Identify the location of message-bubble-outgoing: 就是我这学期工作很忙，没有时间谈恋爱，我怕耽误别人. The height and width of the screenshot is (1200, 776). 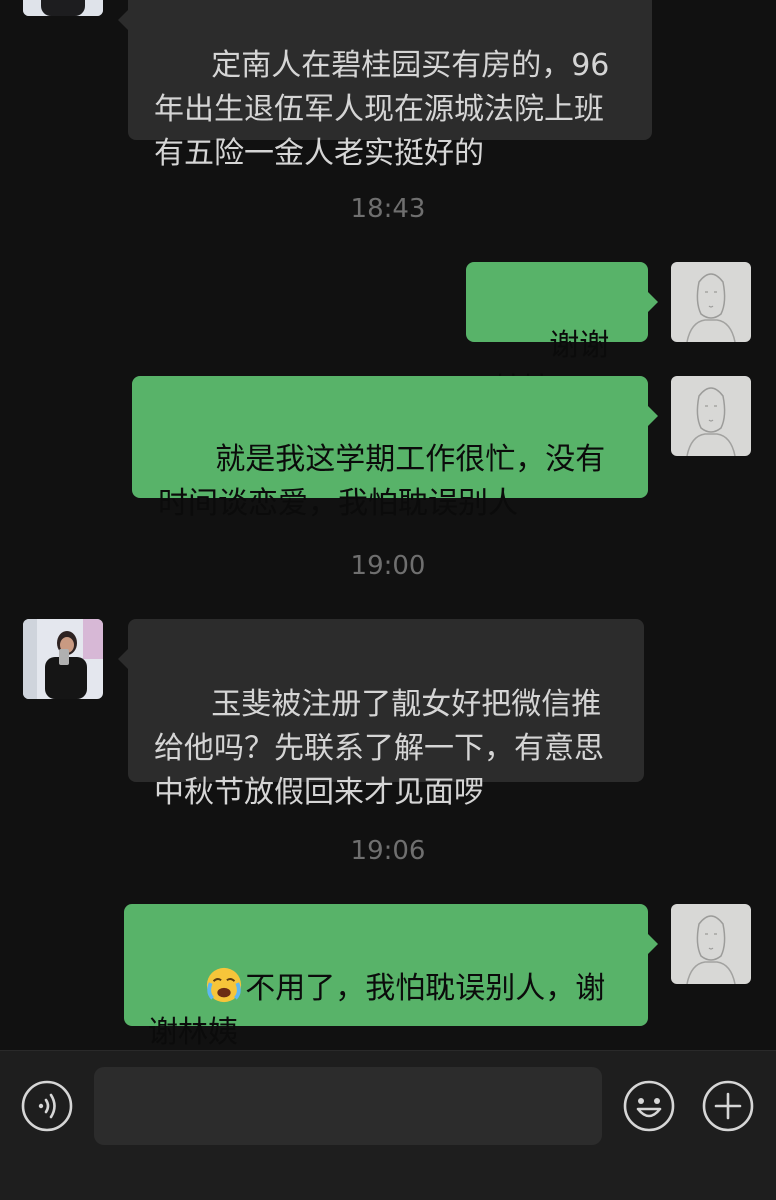
(395, 448).